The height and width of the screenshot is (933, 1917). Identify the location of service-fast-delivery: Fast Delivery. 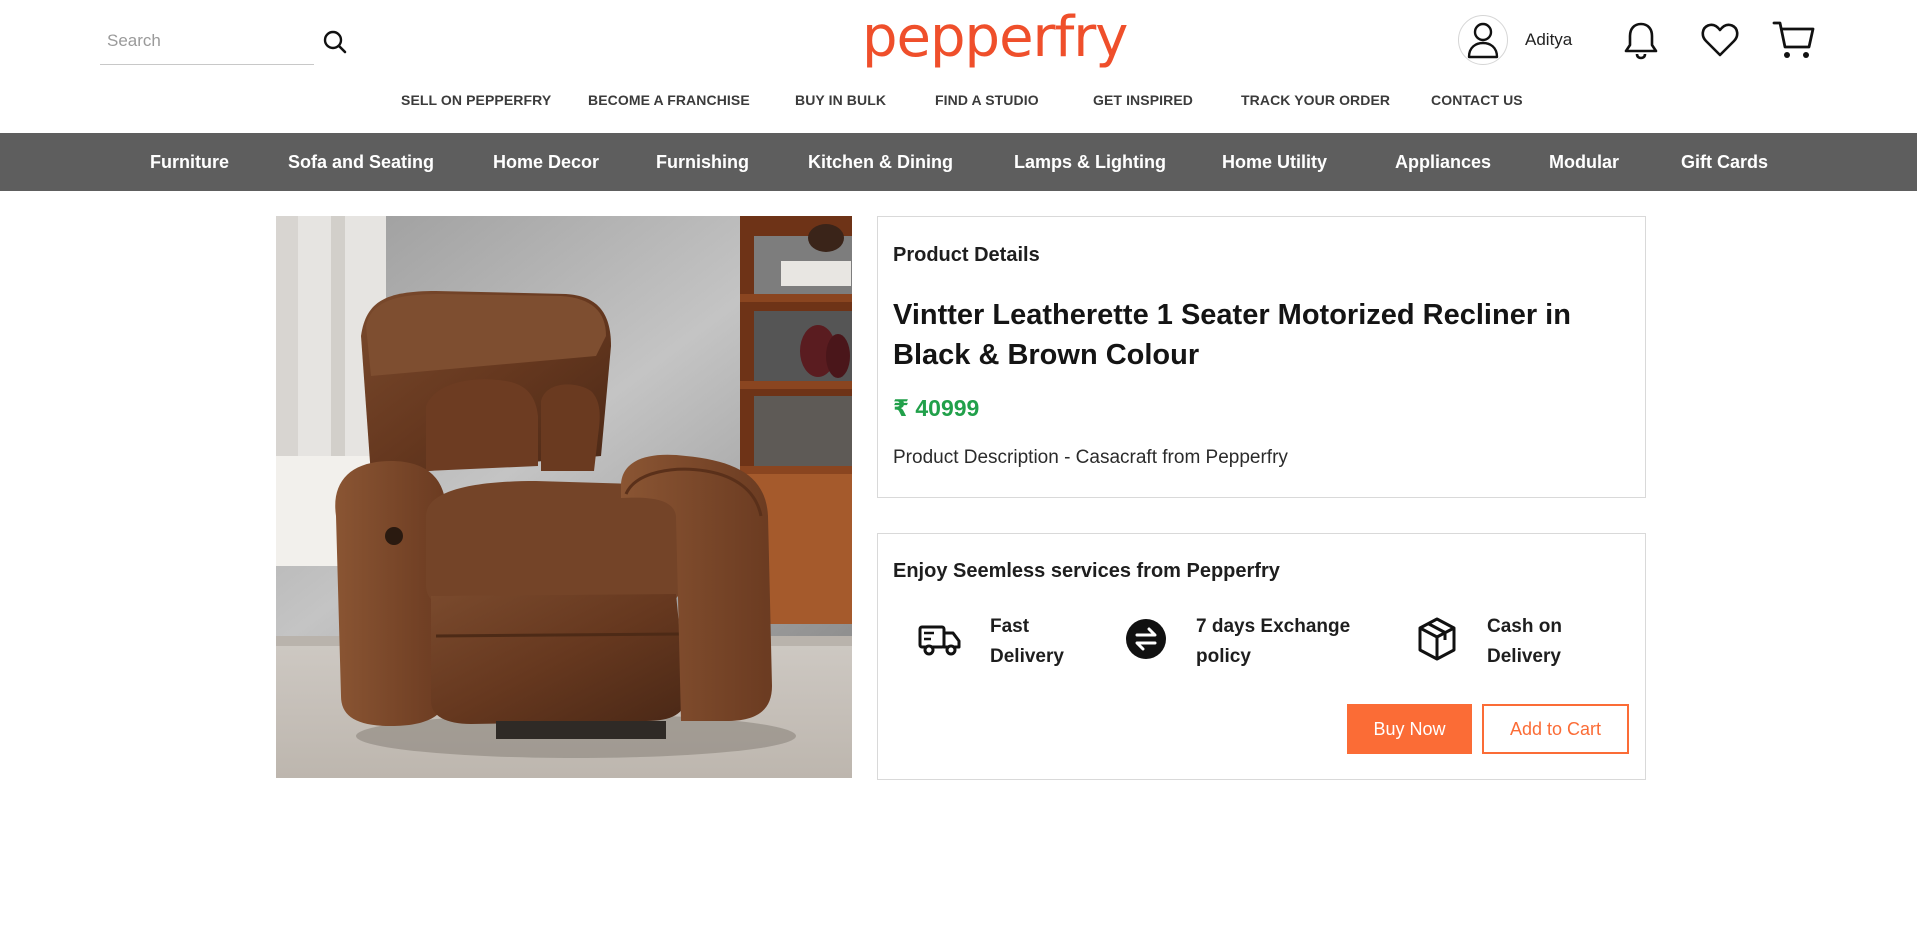
(991, 642).